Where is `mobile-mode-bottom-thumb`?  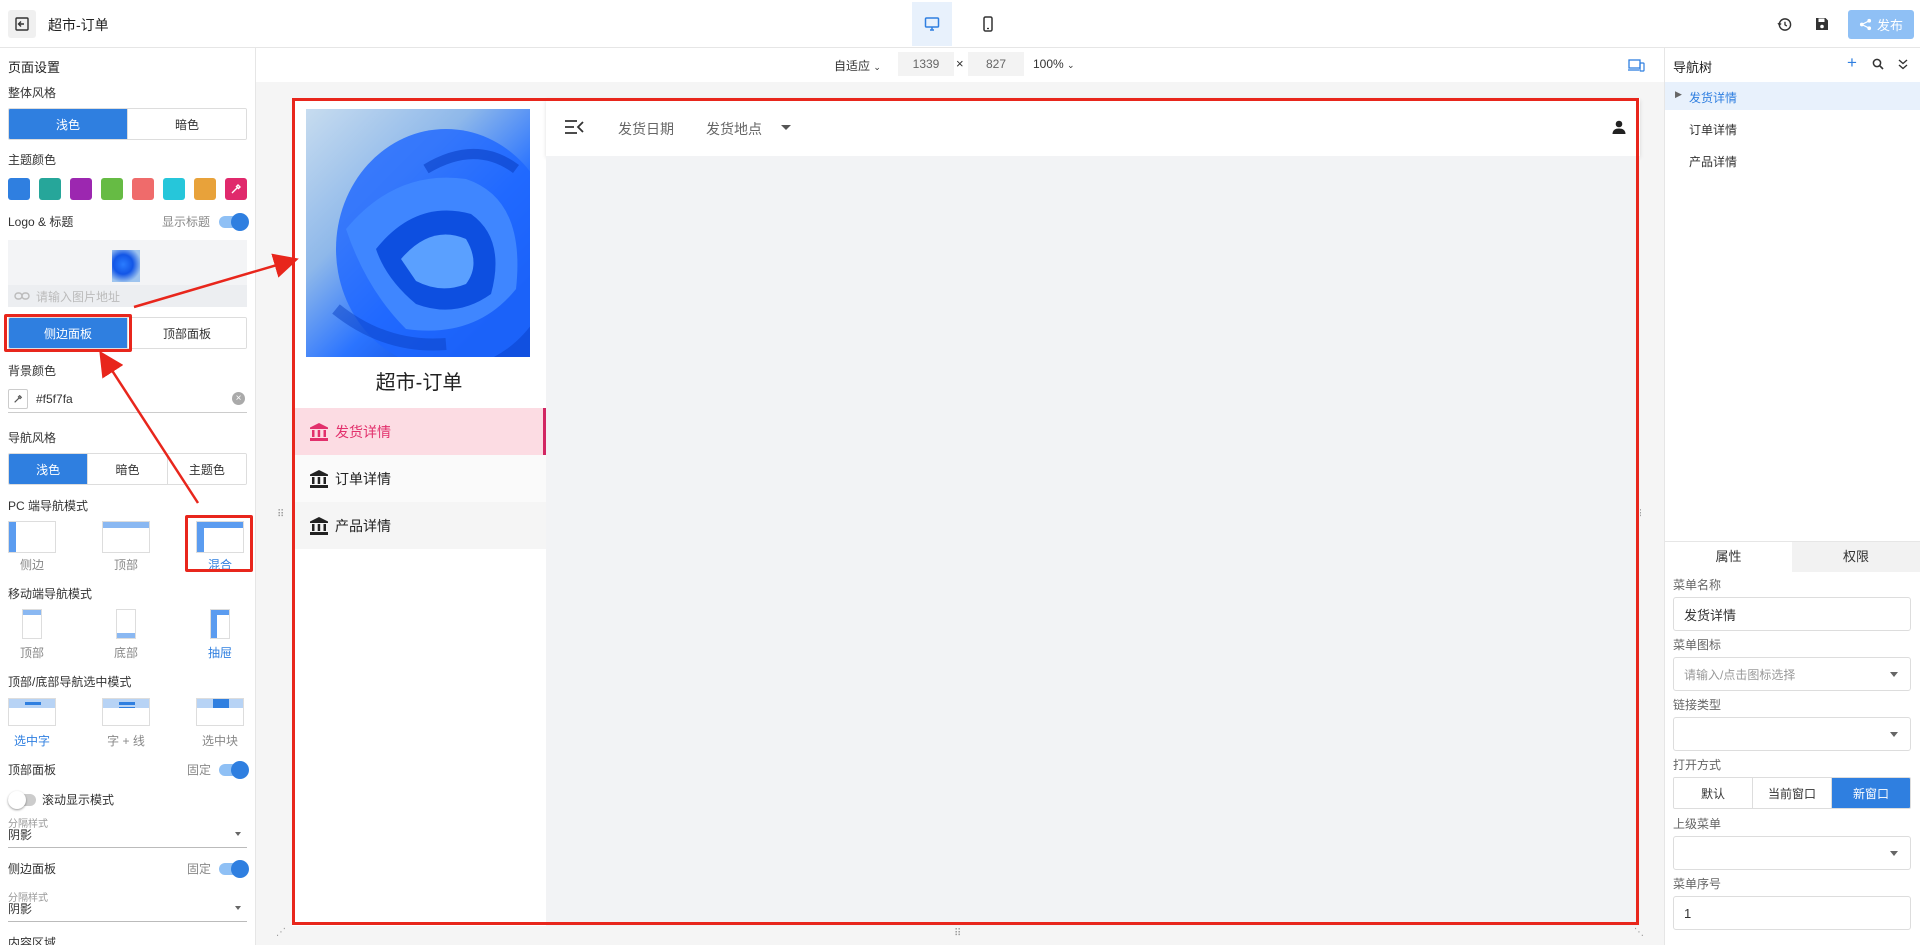
mobile-mode-bottom-thumb is located at coordinates (126, 624).